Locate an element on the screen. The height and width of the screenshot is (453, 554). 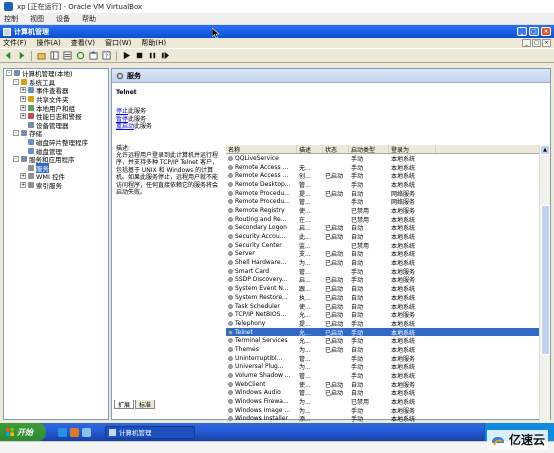
service-status: 已启动 is located at coordinates (334, 298).